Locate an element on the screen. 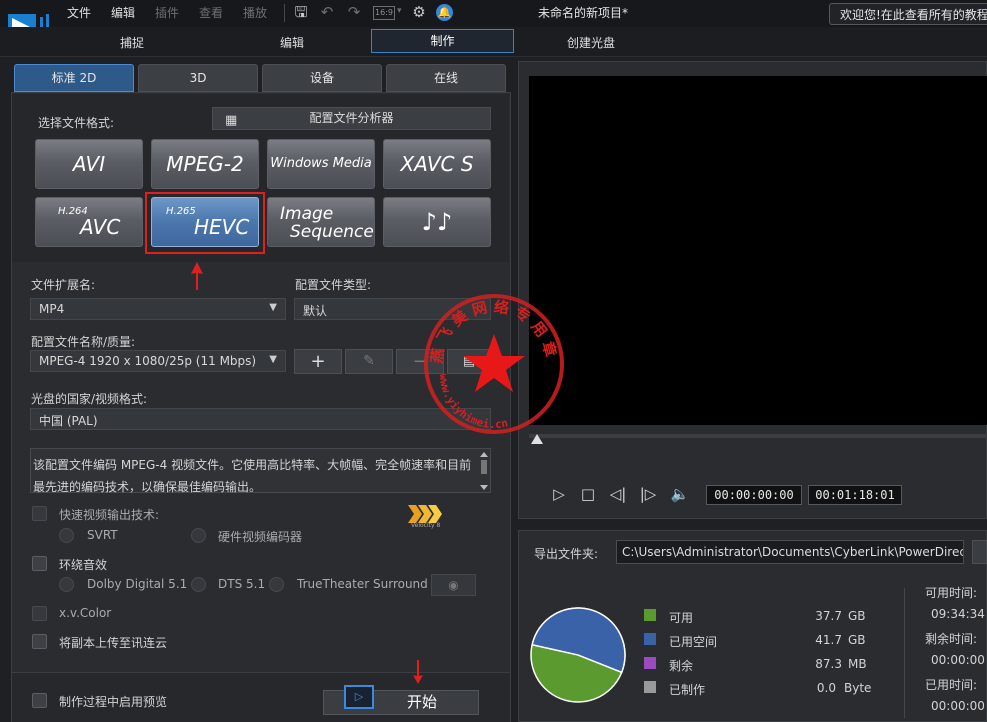 The image size is (987, 722). extension-dropdown: MP4 ▼ is located at coordinates (158, 309).